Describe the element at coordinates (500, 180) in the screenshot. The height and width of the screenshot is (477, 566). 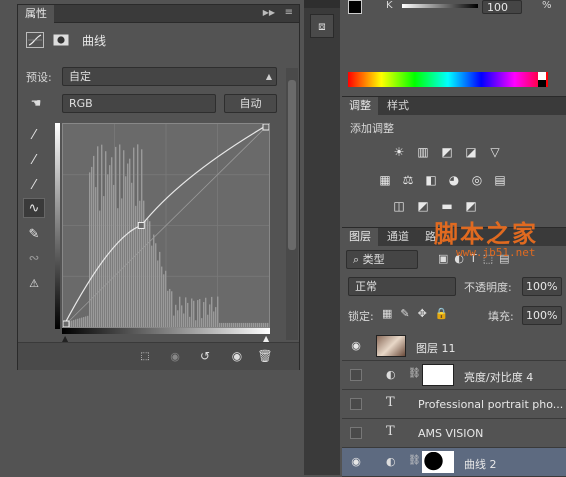
I see `adjustment-row2-5-icon: ▤` at that location.